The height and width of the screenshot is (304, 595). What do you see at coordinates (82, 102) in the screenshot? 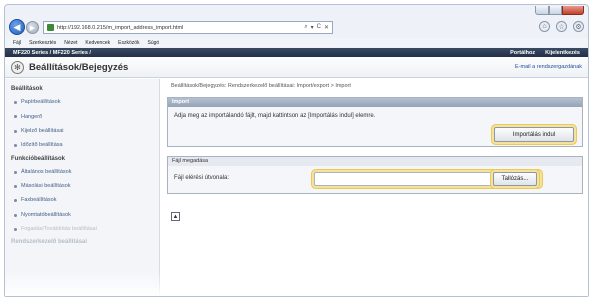
I see `sidebar-item-paper-settings: Papírbeállítások` at bounding box center [82, 102].